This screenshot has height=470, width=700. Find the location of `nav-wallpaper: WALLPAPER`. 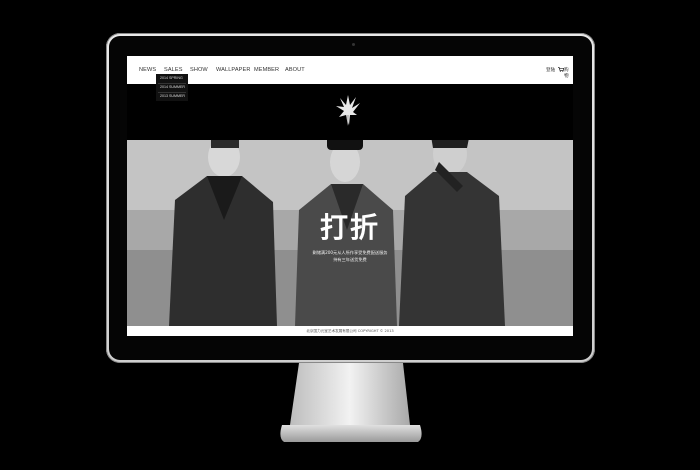

nav-wallpaper: WALLPAPER is located at coordinates (233, 70).